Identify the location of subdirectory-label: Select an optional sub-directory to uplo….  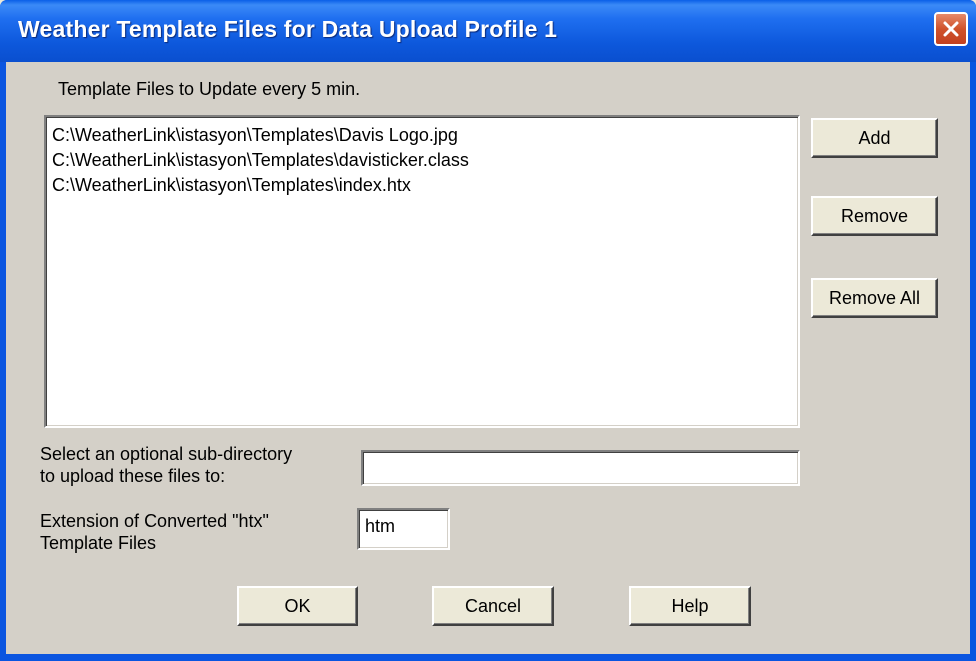
(166, 465).